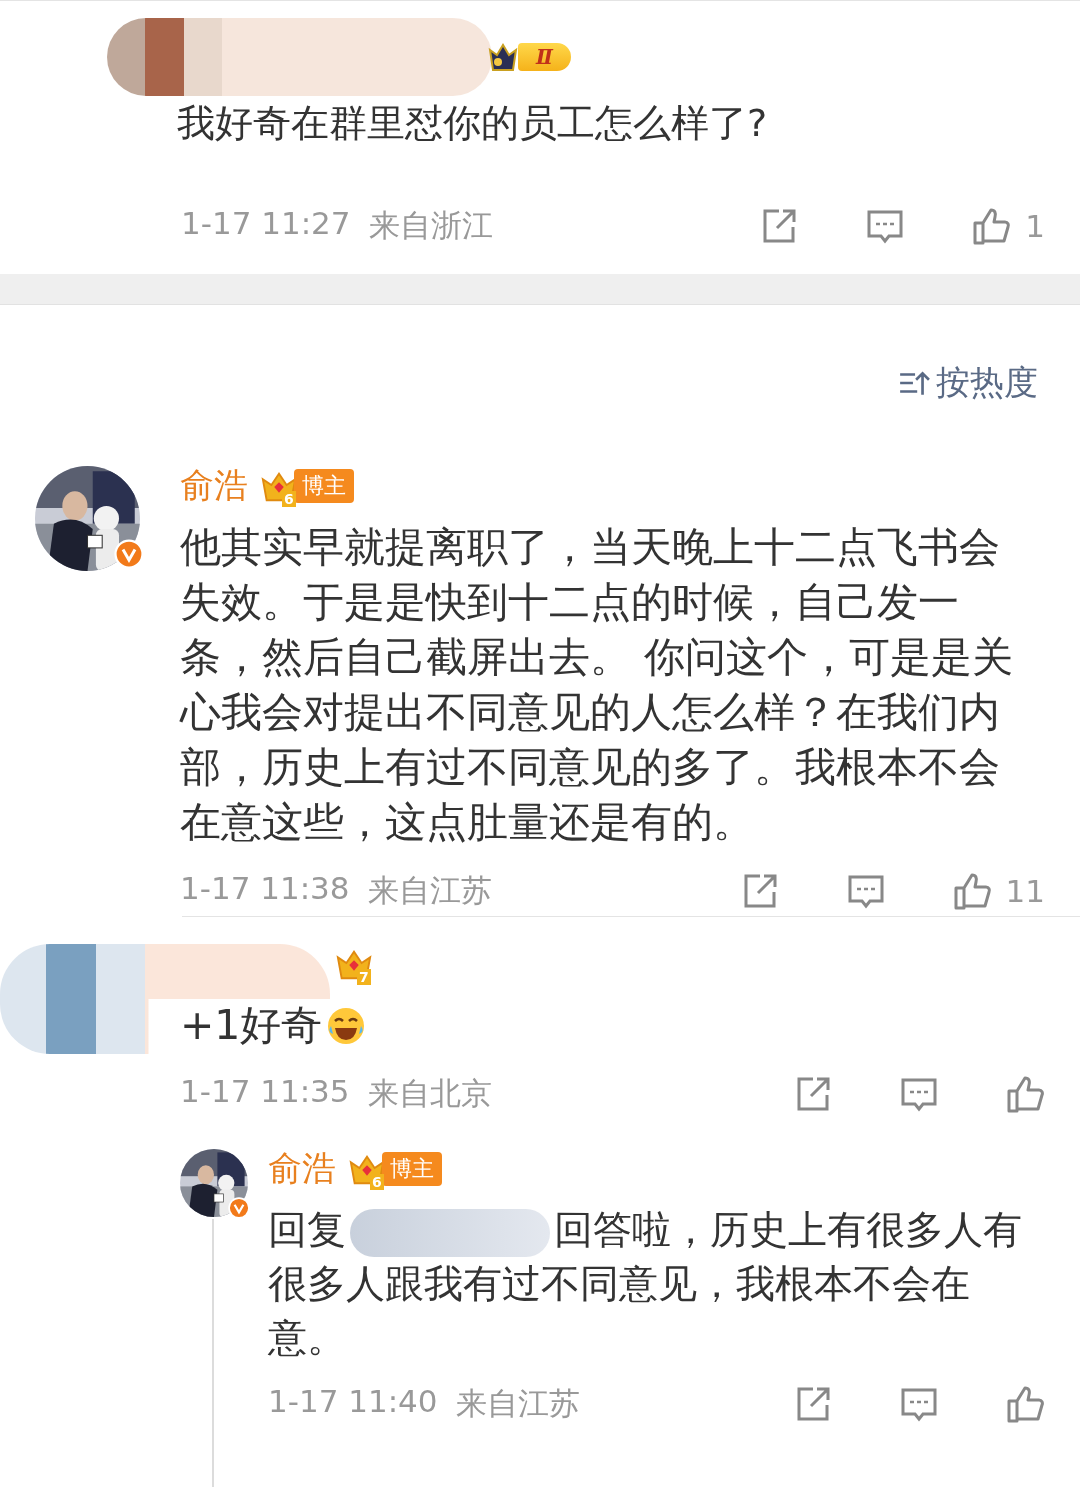 This screenshot has width=1080, height=1487. Describe the element at coordinates (429, 1093) in the screenshot. I see `comment-location: 来自北京` at that location.